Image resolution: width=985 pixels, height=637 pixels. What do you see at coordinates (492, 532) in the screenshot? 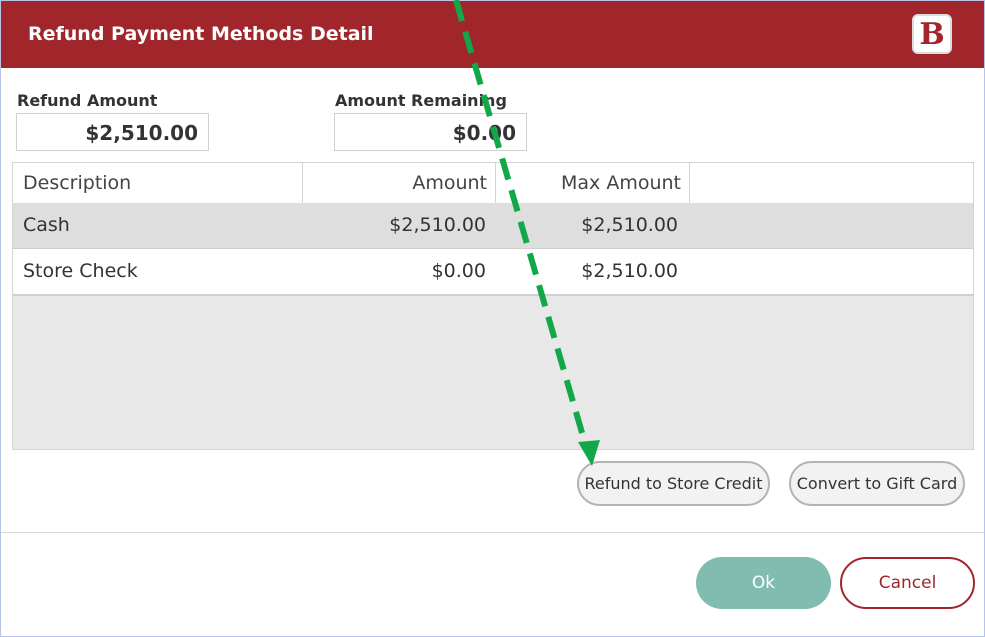
I see `footer-divider` at bounding box center [492, 532].